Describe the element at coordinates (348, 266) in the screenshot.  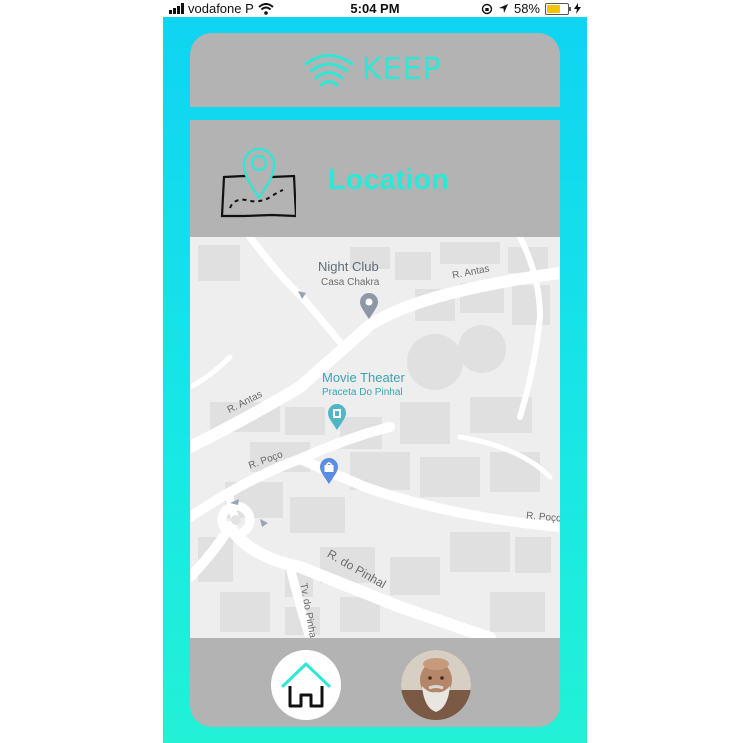
I see `poi-name: Night Club` at that location.